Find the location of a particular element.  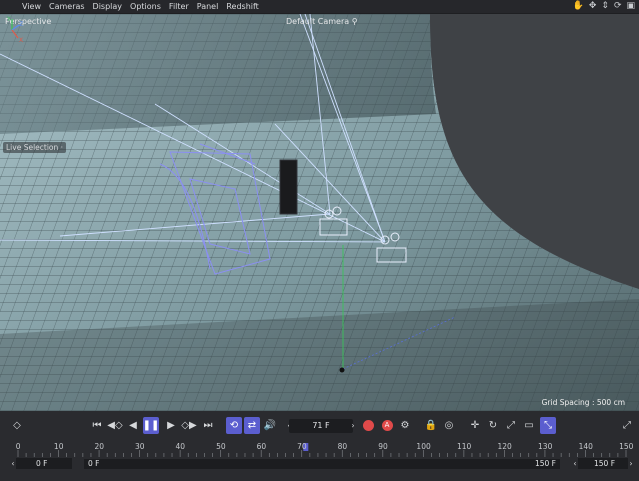

range-end-right-icon: › is located at coordinates (631, 463).